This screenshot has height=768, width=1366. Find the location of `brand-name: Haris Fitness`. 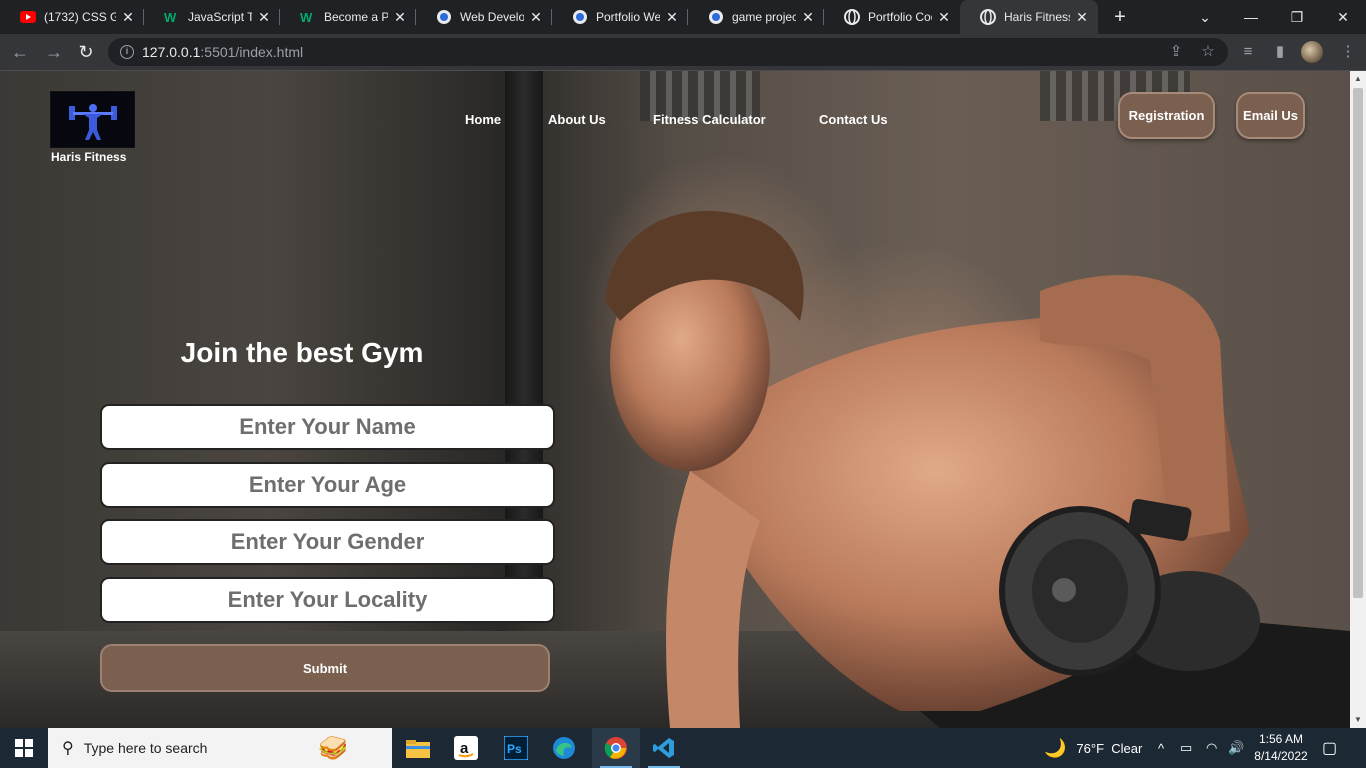

brand-name: Haris Fitness is located at coordinates (89, 157).